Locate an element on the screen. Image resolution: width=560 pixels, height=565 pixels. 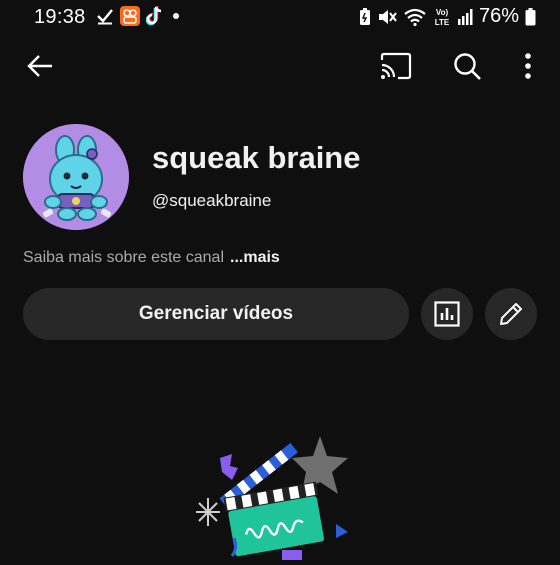
battery-icon is located at coordinates (530, 16).